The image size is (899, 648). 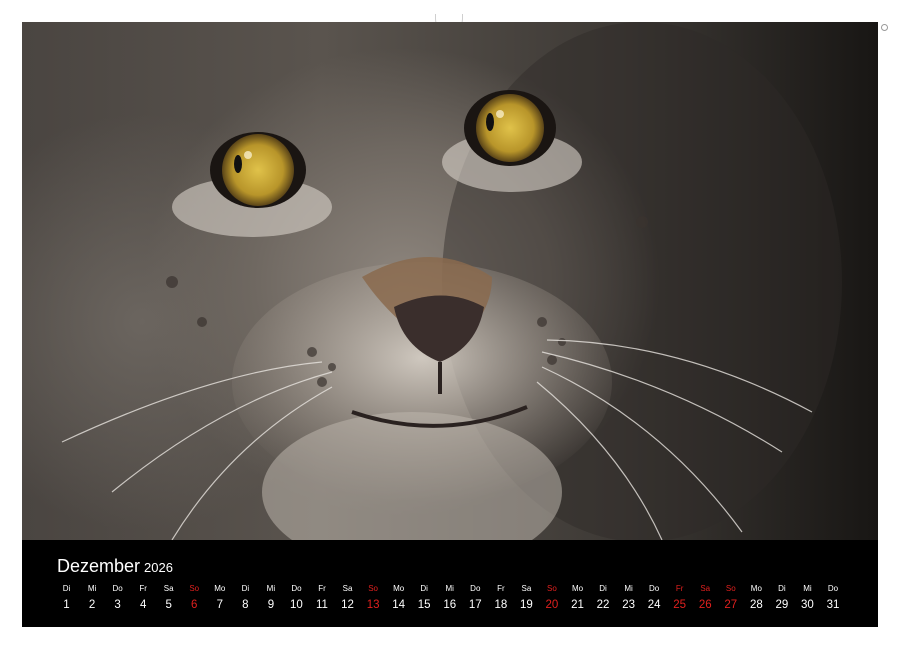 I want to click on day-cell: Mi 2, so click(x=92, y=598).